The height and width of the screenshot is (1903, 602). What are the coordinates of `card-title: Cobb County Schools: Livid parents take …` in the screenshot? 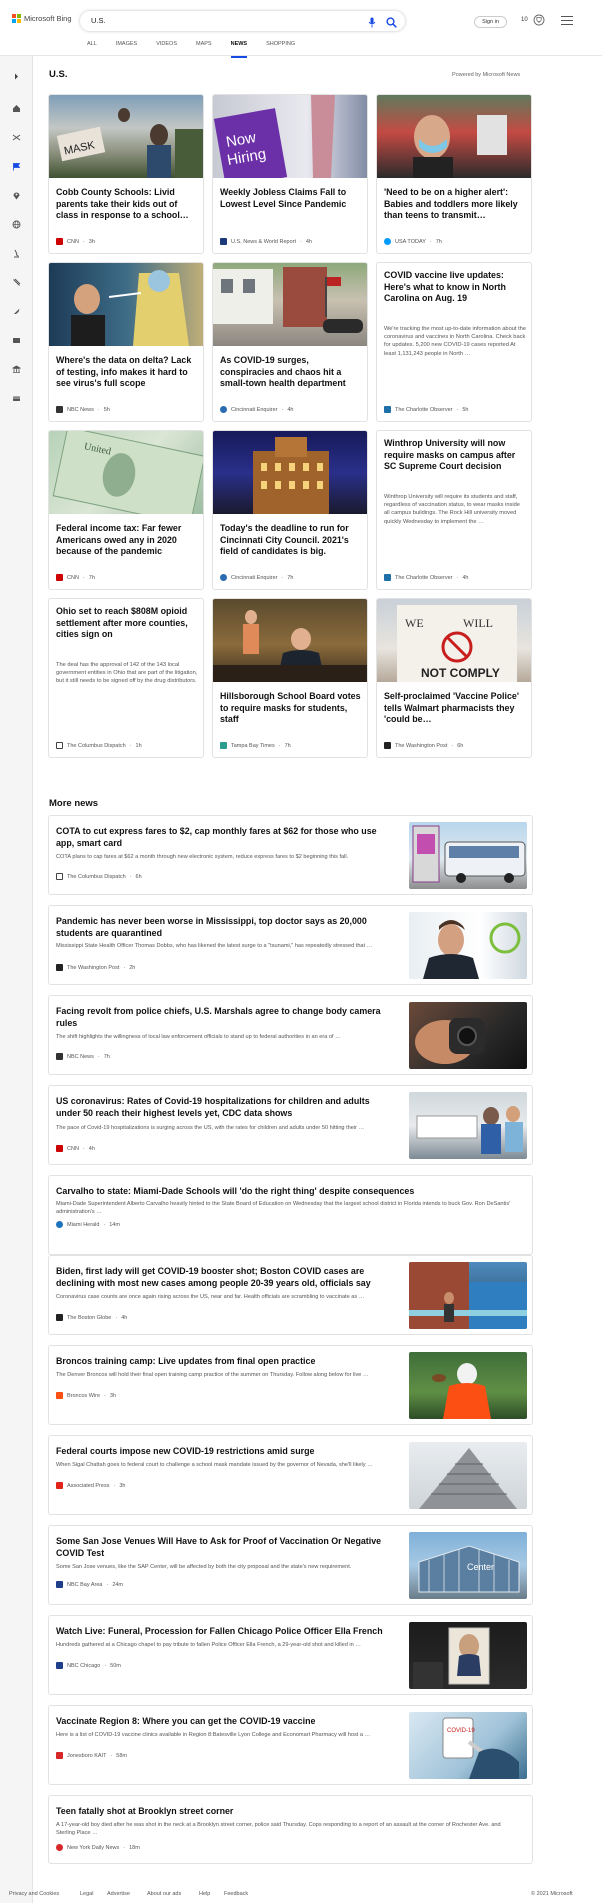 It's located at (127, 204).